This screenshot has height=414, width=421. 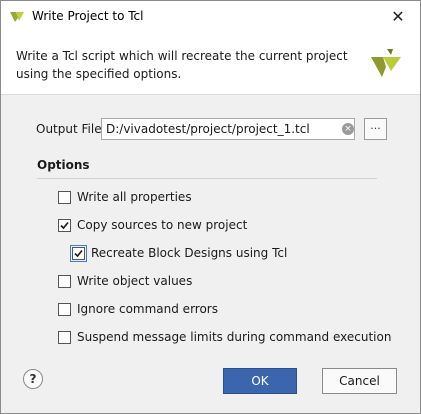 I want to click on option-label: Recreate Block Designs using Tcl, so click(x=189, y=253).